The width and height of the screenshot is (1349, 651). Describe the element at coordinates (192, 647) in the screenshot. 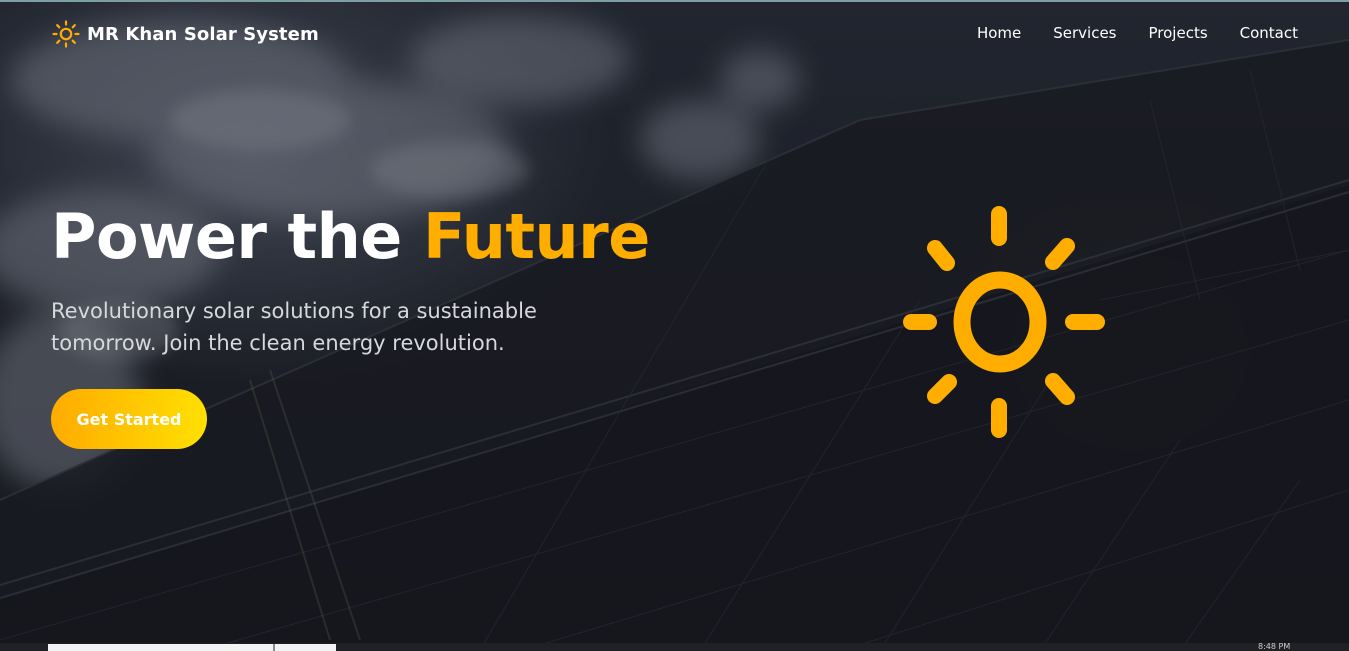

I see `taskbar-window-preview` at that location.